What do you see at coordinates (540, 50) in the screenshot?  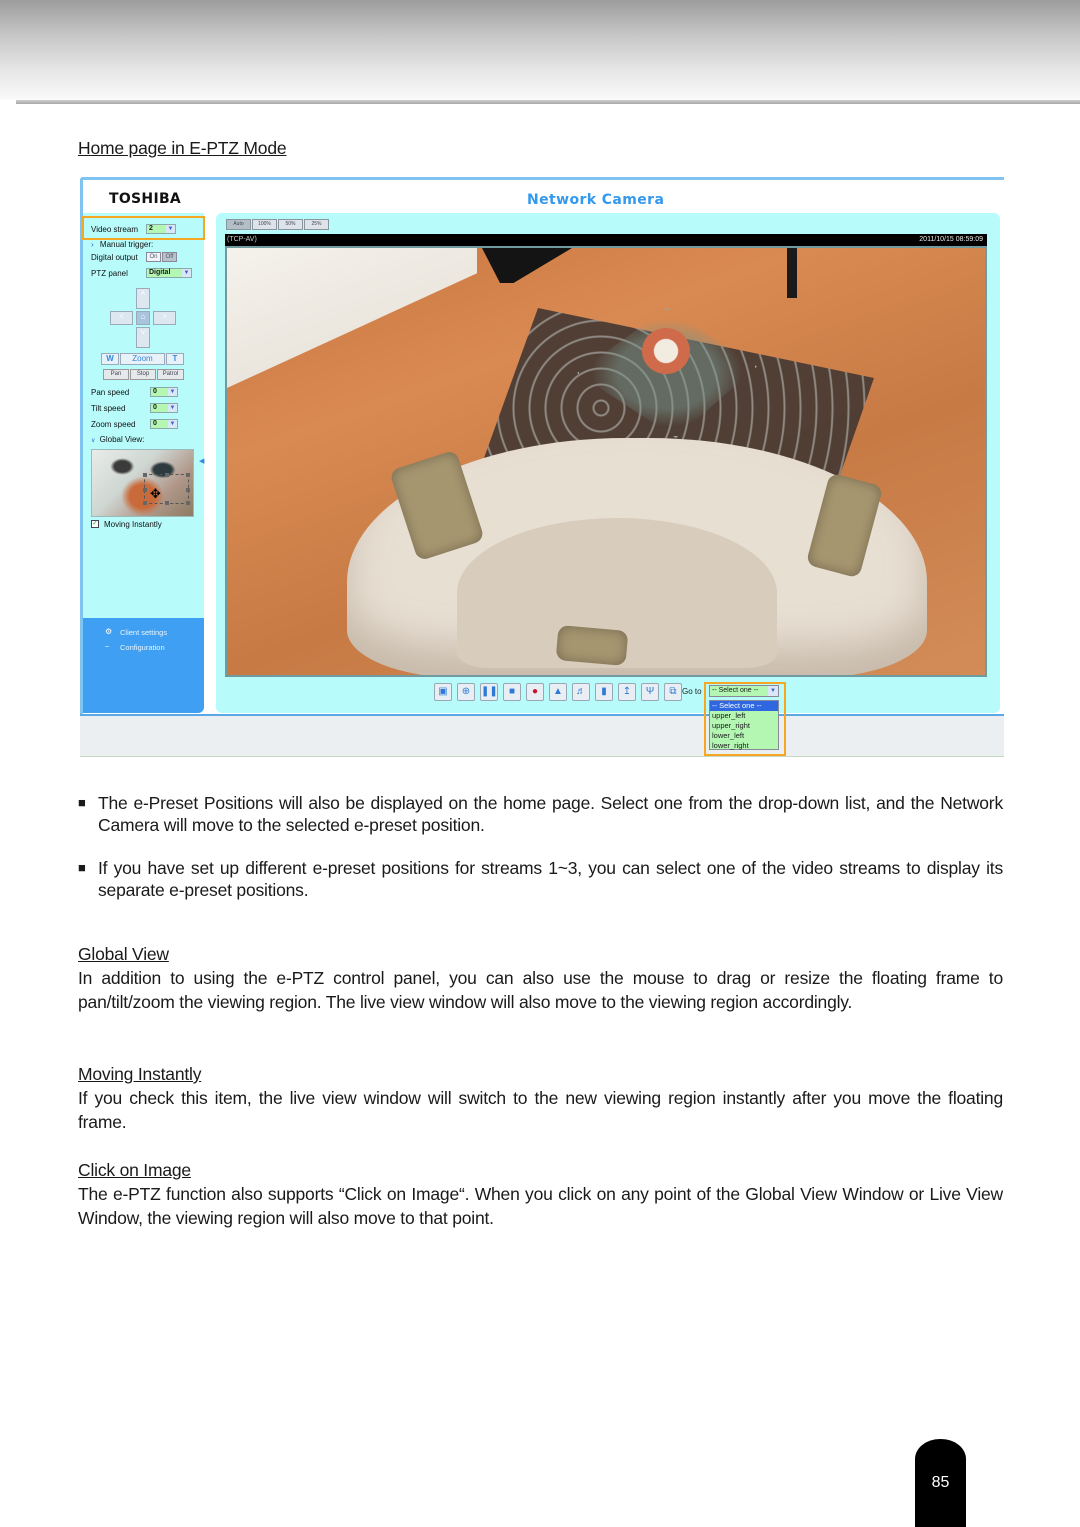 I see `page-header-band` at bounding box center [540, 50].